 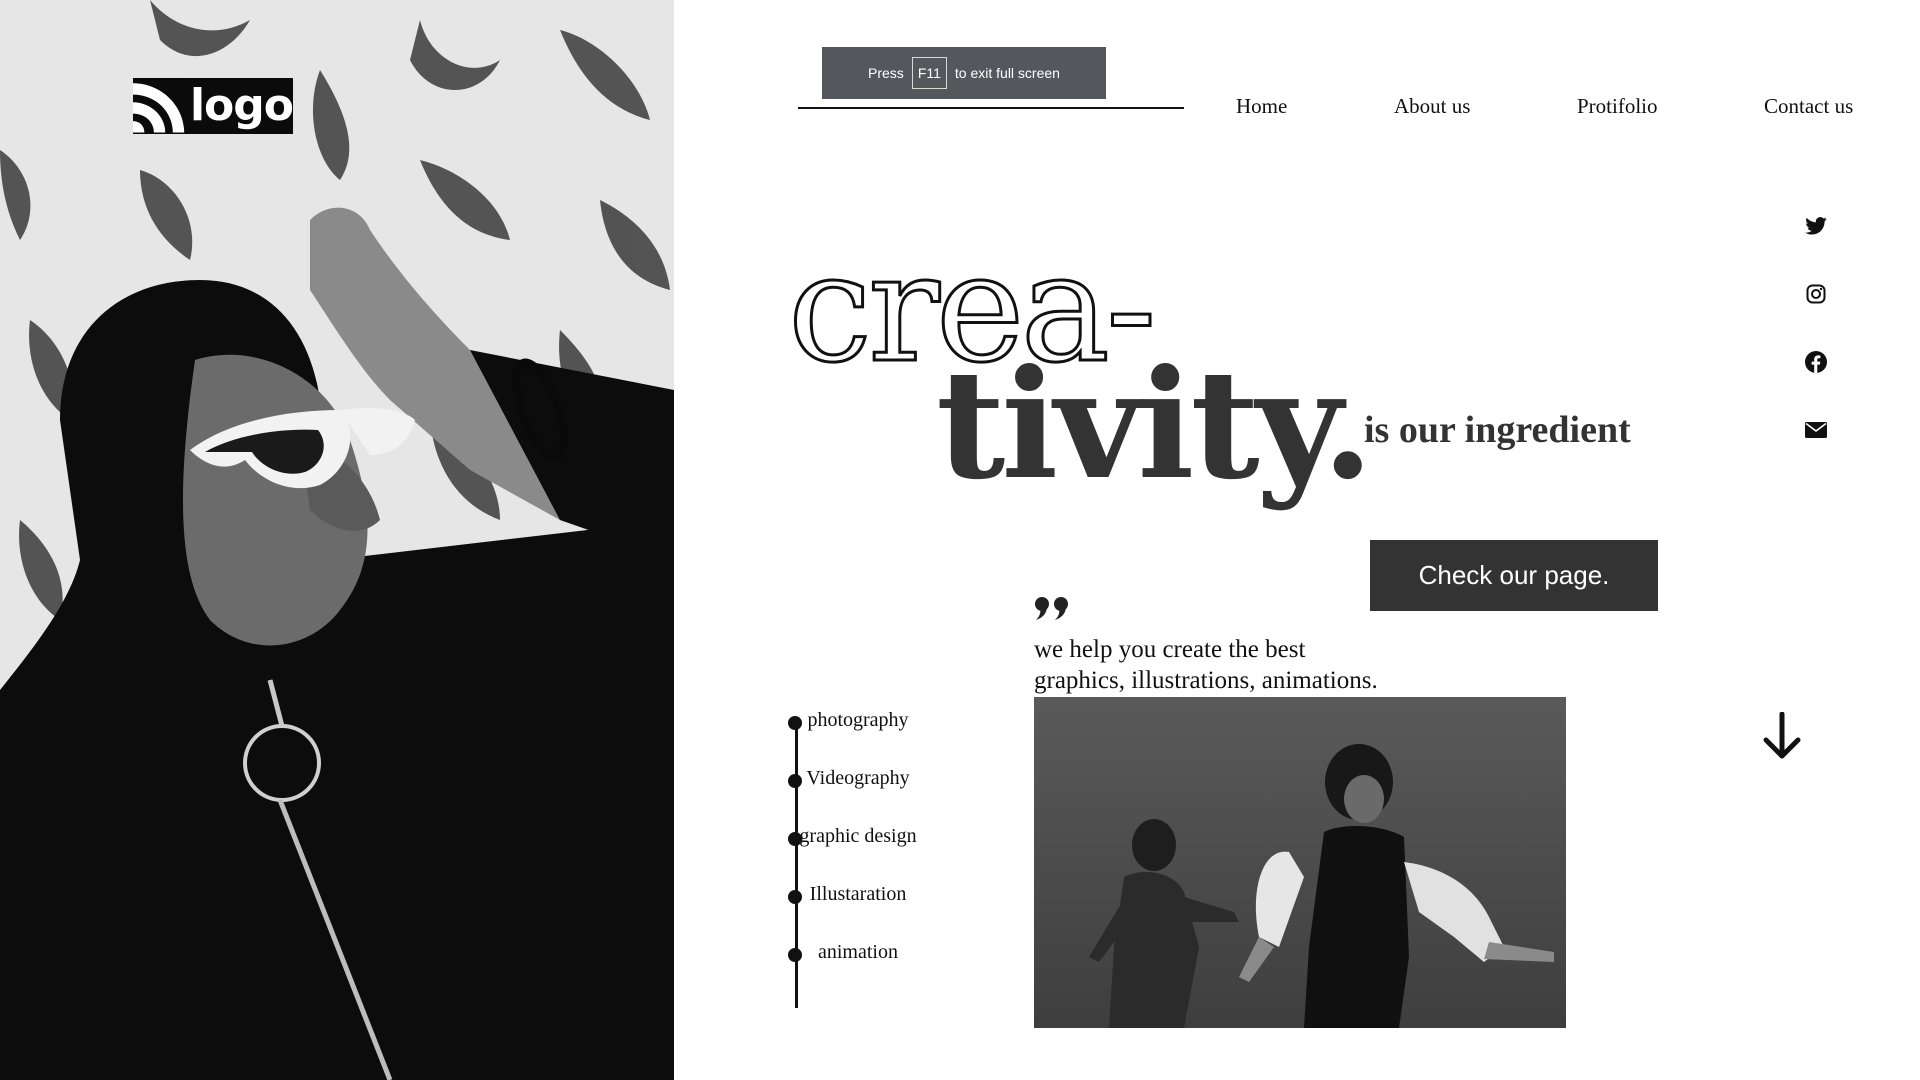 I want to click on nav-item-contact-us: Contact us, so click(x=1808, y=106).